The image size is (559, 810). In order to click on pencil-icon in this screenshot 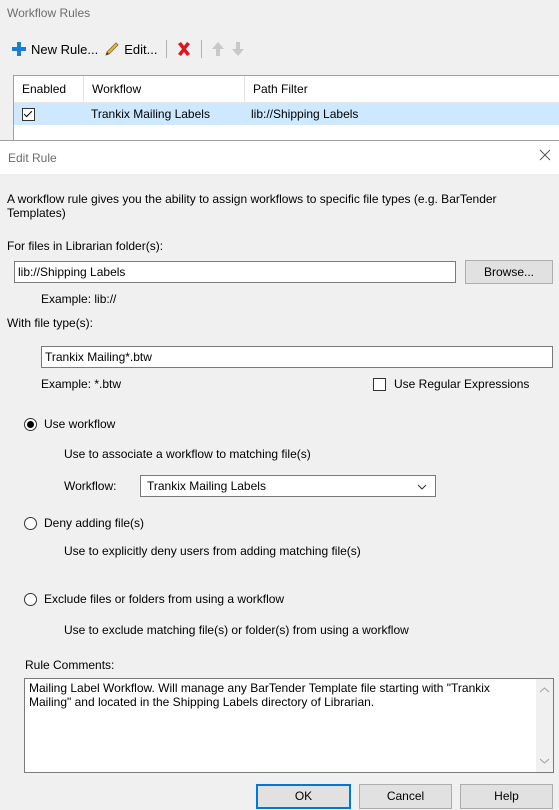, I will do `click(112, 49)`.